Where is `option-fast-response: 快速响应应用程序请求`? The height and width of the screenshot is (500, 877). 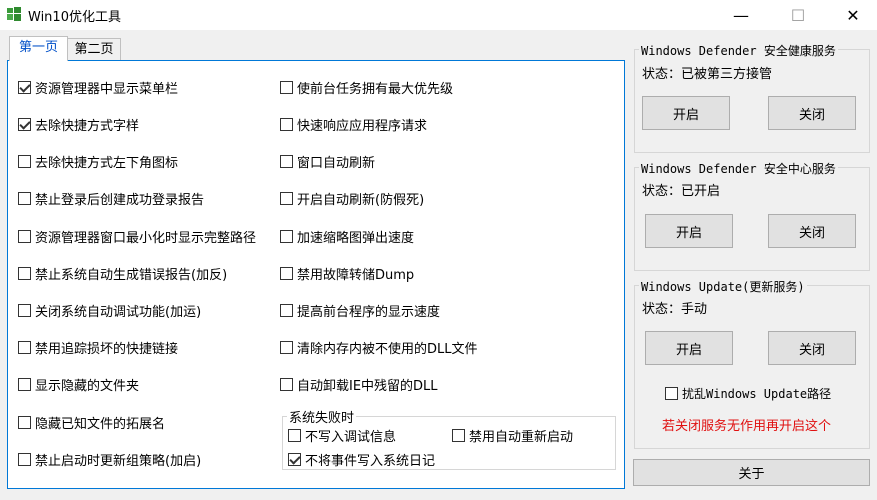 option-fast-response: 快速响应应用程序请求 is located at coordinates (353, 124).